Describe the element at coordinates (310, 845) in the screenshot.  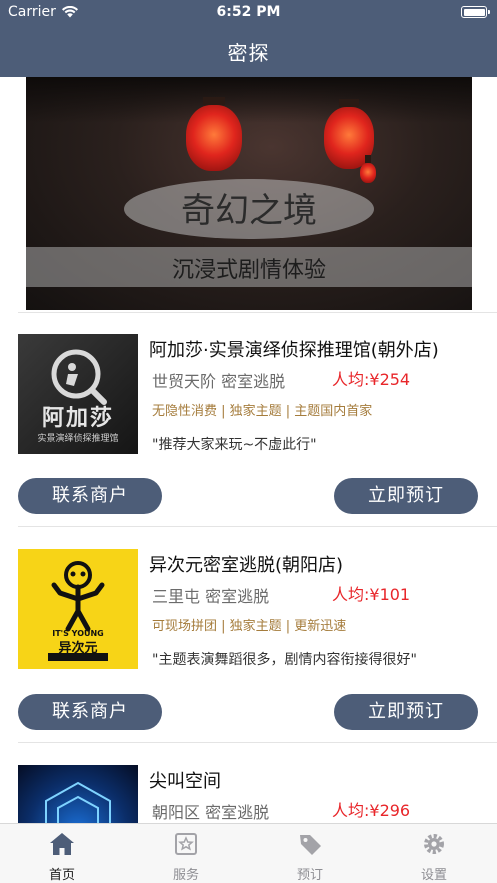
I see `tag-icon` at that location.